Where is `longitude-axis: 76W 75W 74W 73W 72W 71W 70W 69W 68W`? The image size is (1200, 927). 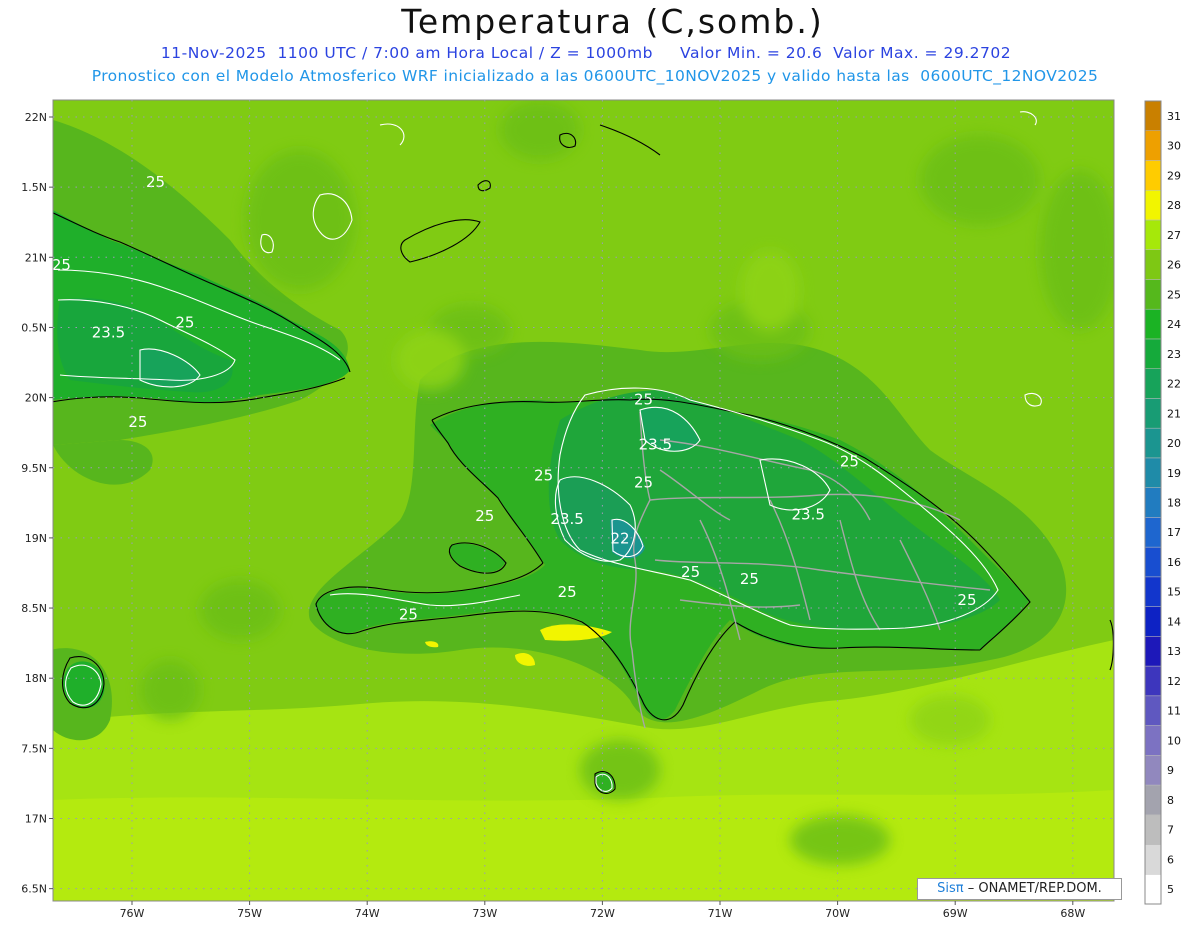
longitude-axis: 76W 75W 74W 73W 72W 71W 70W 69W 68W is located at coordinates (602, 910).